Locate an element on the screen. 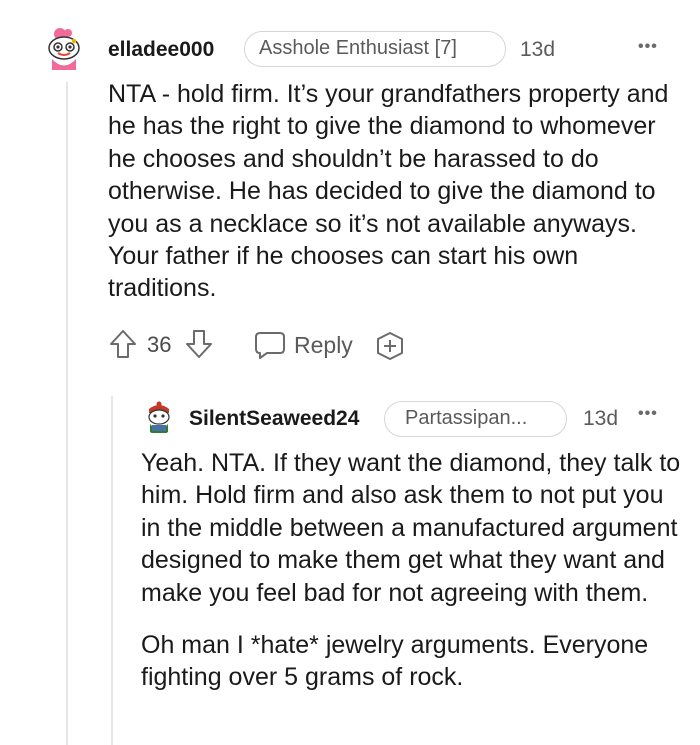 The image size is (700, 745). more-options-icon: ••• is located at coordinates (648, 47).